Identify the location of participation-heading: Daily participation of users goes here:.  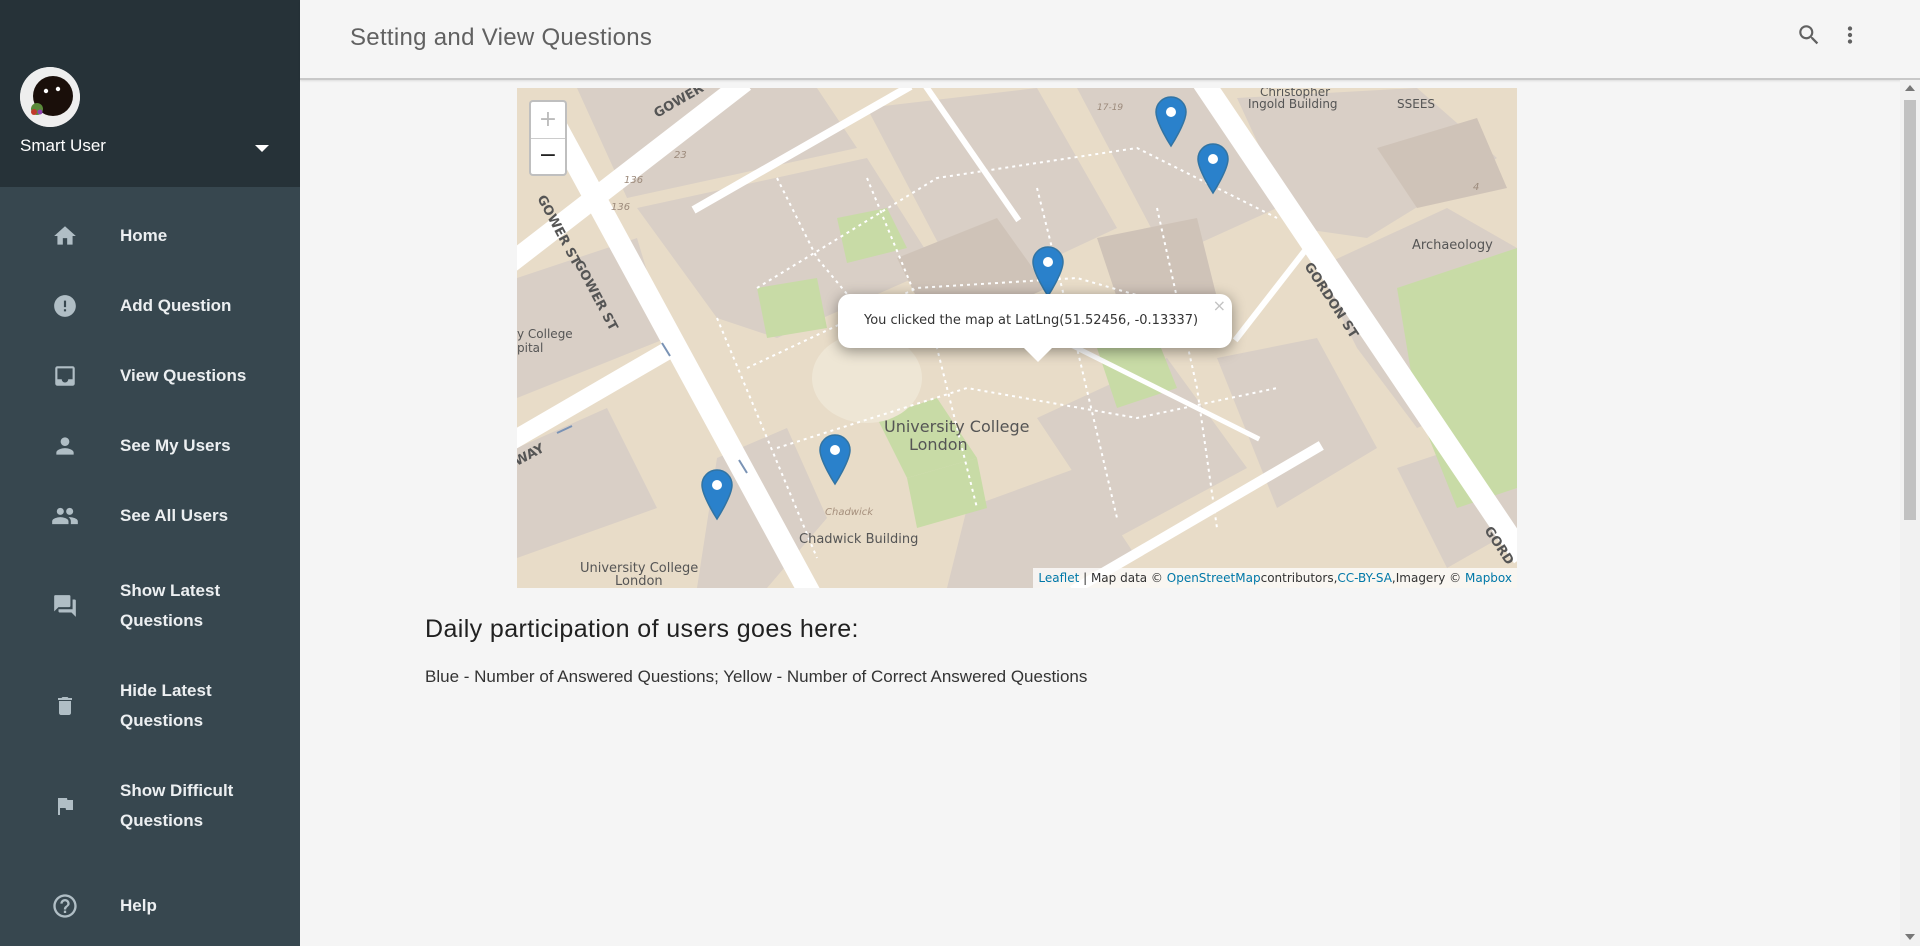
(642, 629).